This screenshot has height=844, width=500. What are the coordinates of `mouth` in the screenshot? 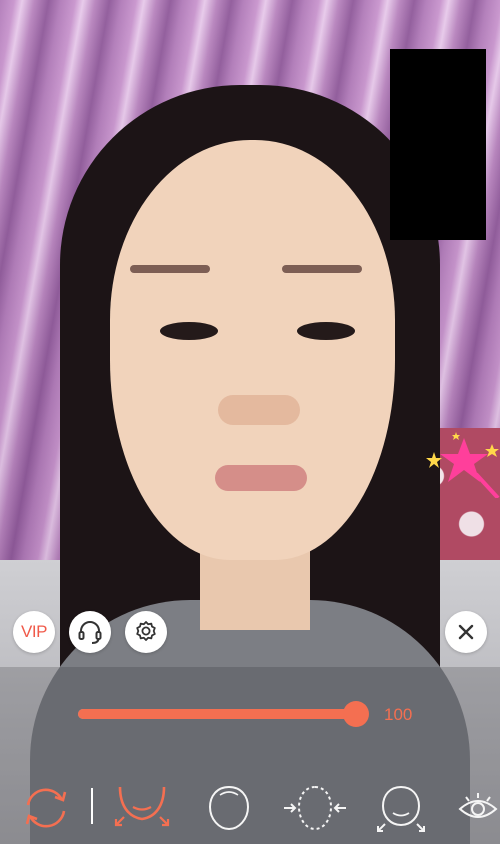 It's located at (261, 478).